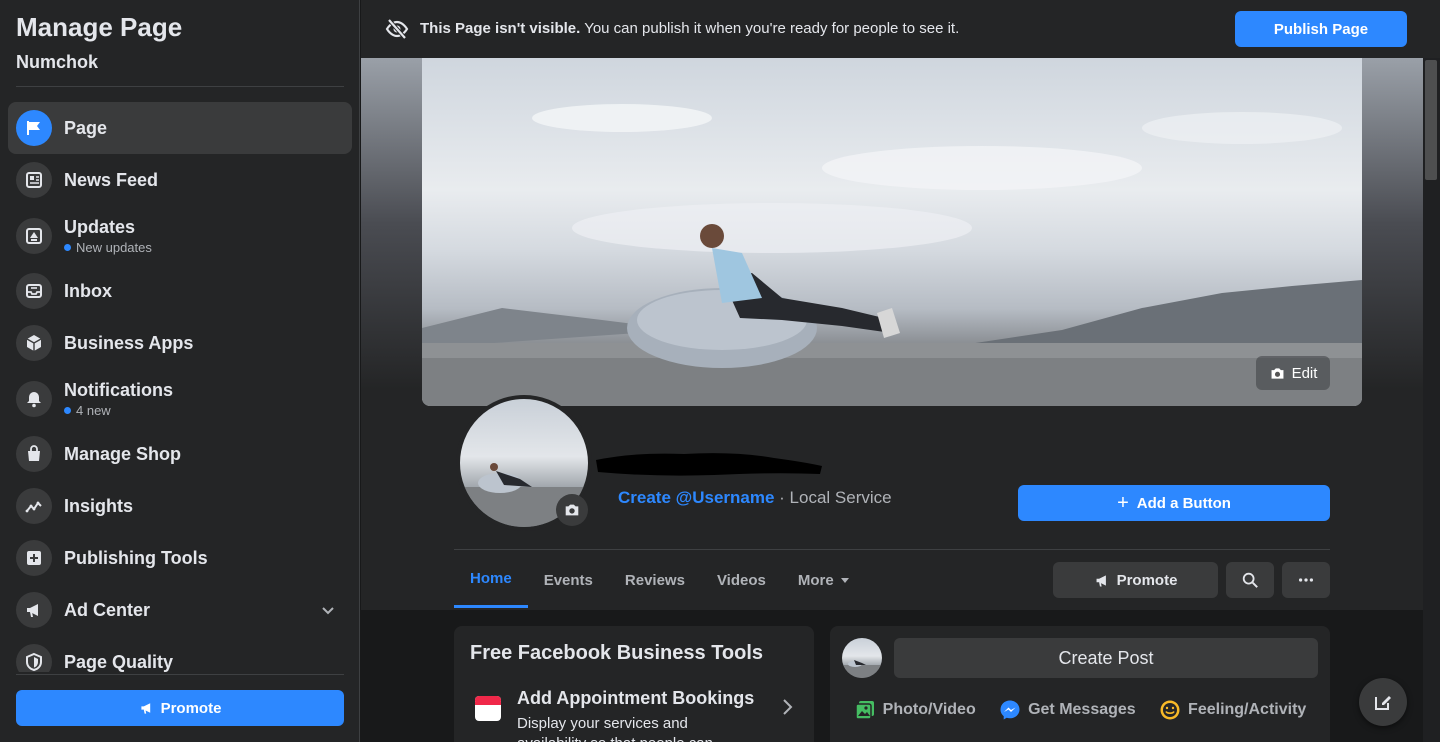  I want to click on more-dots-icon, so click(1306, 580).